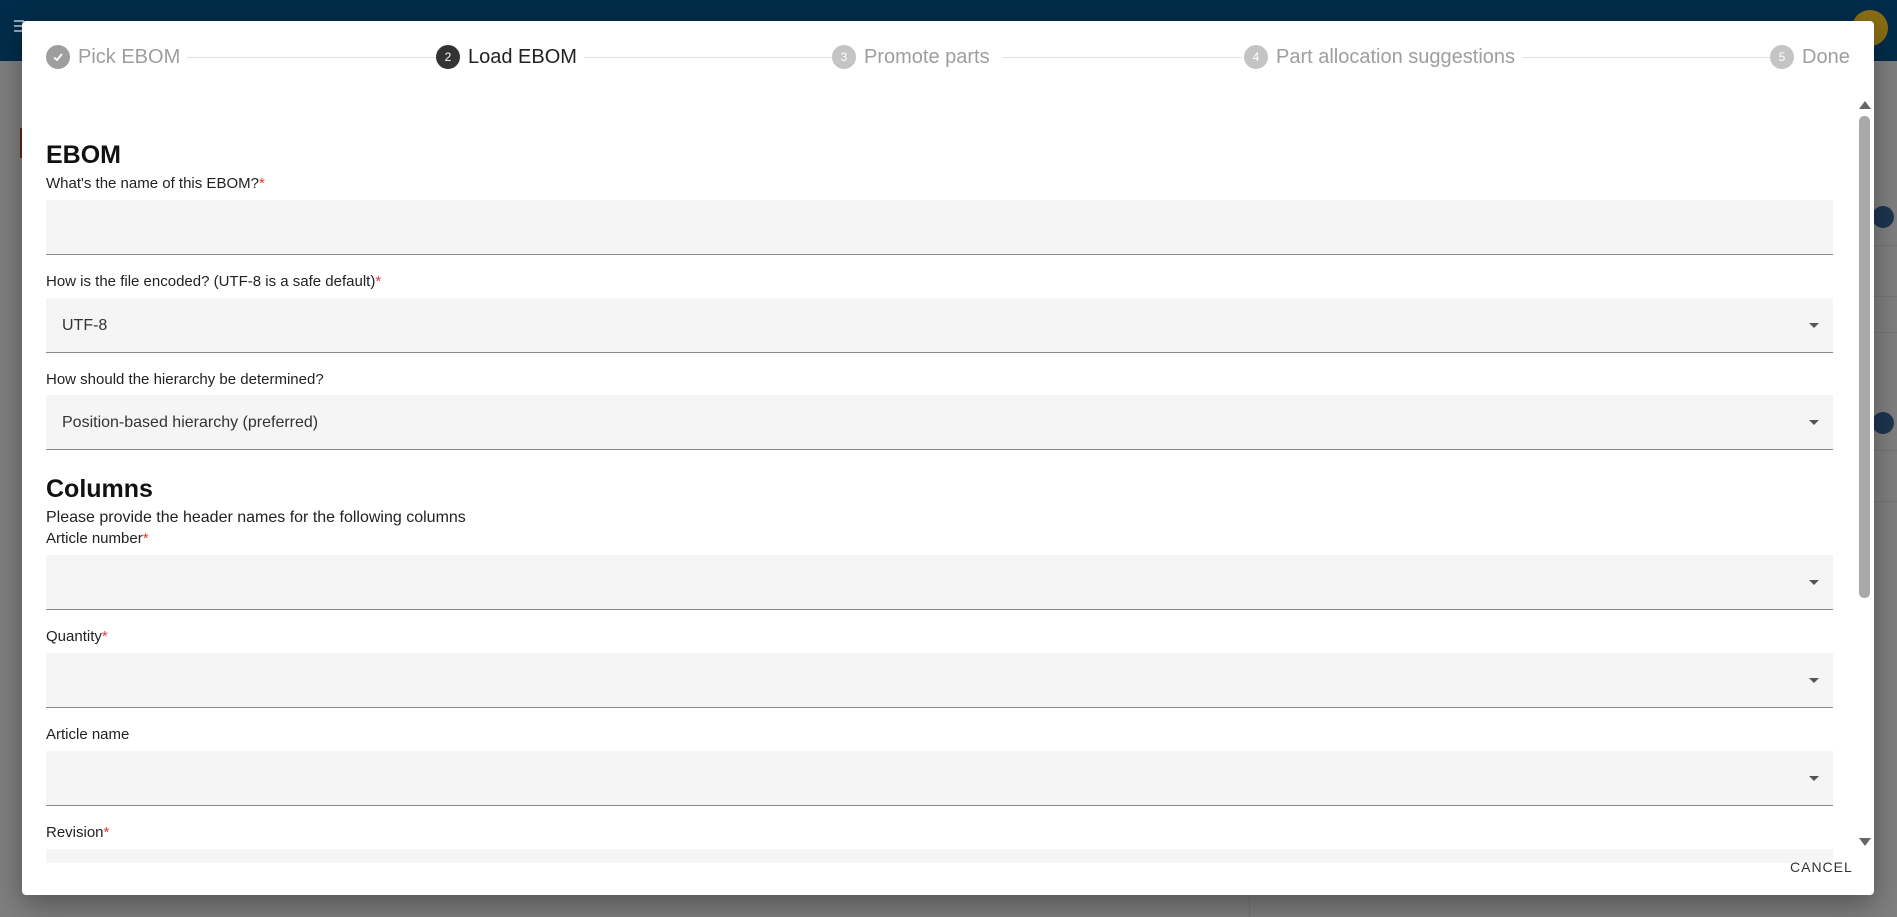 Image resolution: width=1897 pixels, height=917 pixels. What do you see at coordinates (939, 325) in the screenshot?
I see `encoding-select: UTF-8` at bounding box center [939, 325].